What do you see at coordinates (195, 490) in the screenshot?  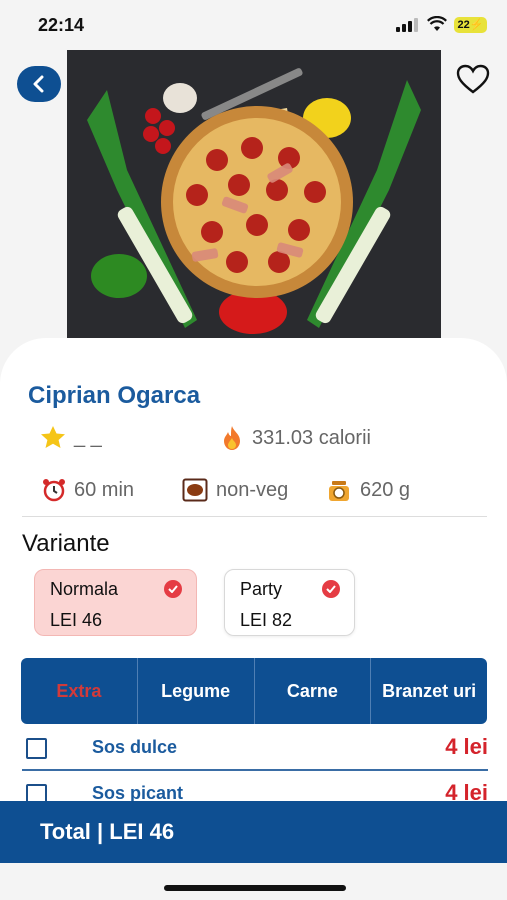 I see `non-veg-icon` at bounding box center [195, 490].